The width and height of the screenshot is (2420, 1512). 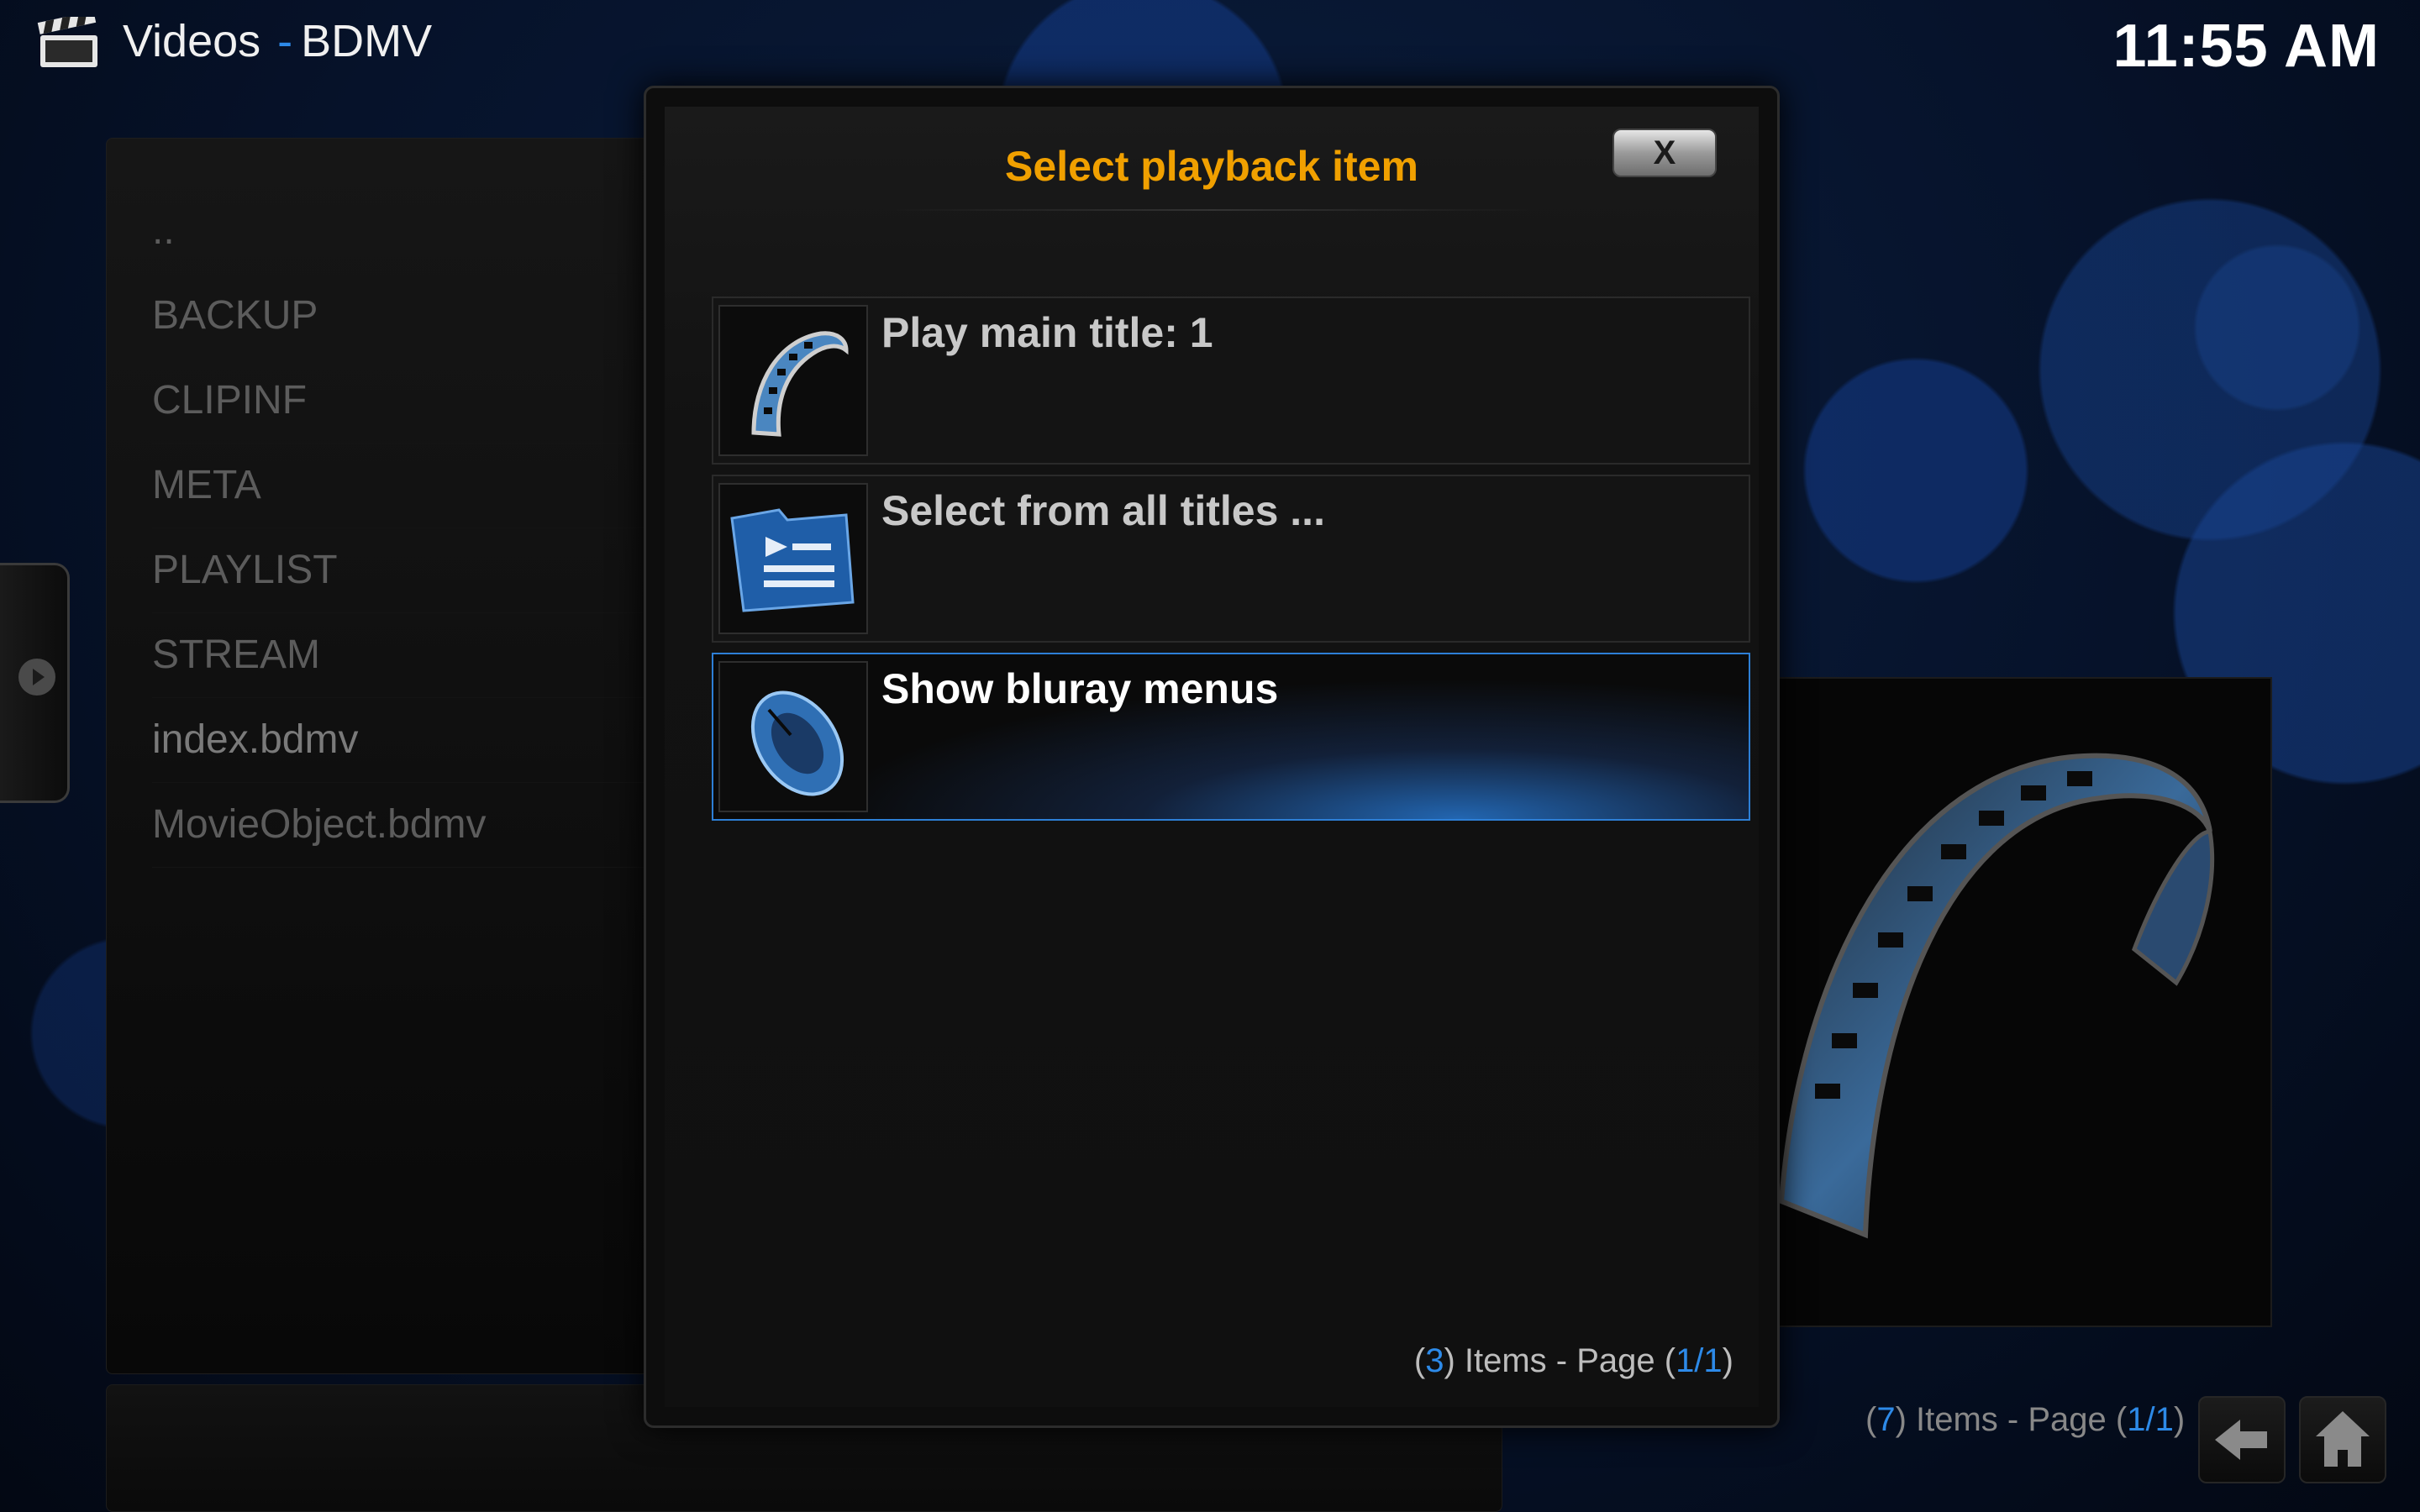 What do you see at coordinates (421, 655) in the screenshot?
I see `list-item-stream: STREAM` at bounding box center [421, 655].